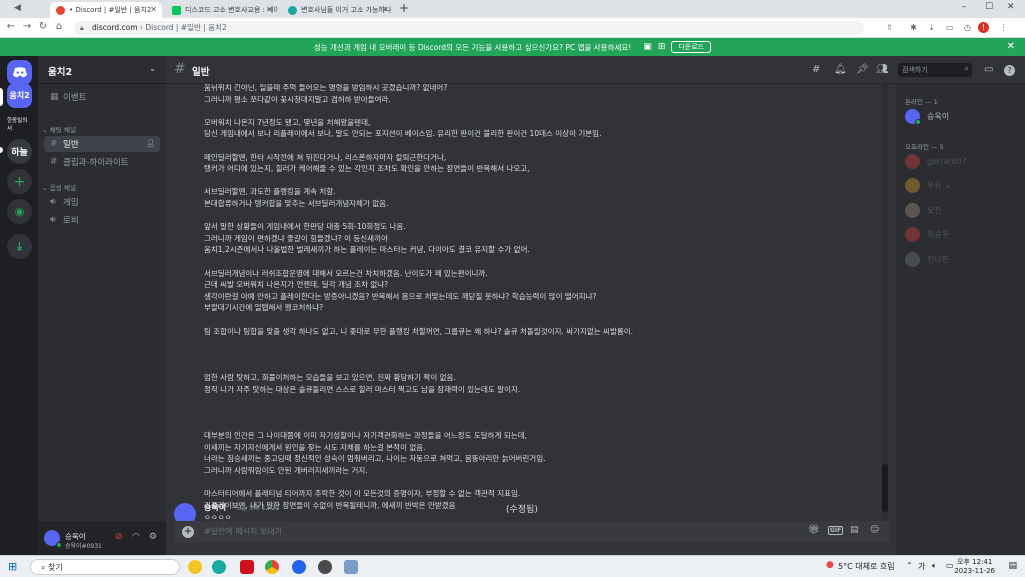 The image size is (1025, 577). I want to click on volume-icon: 🔈︎, so click(934, 566).